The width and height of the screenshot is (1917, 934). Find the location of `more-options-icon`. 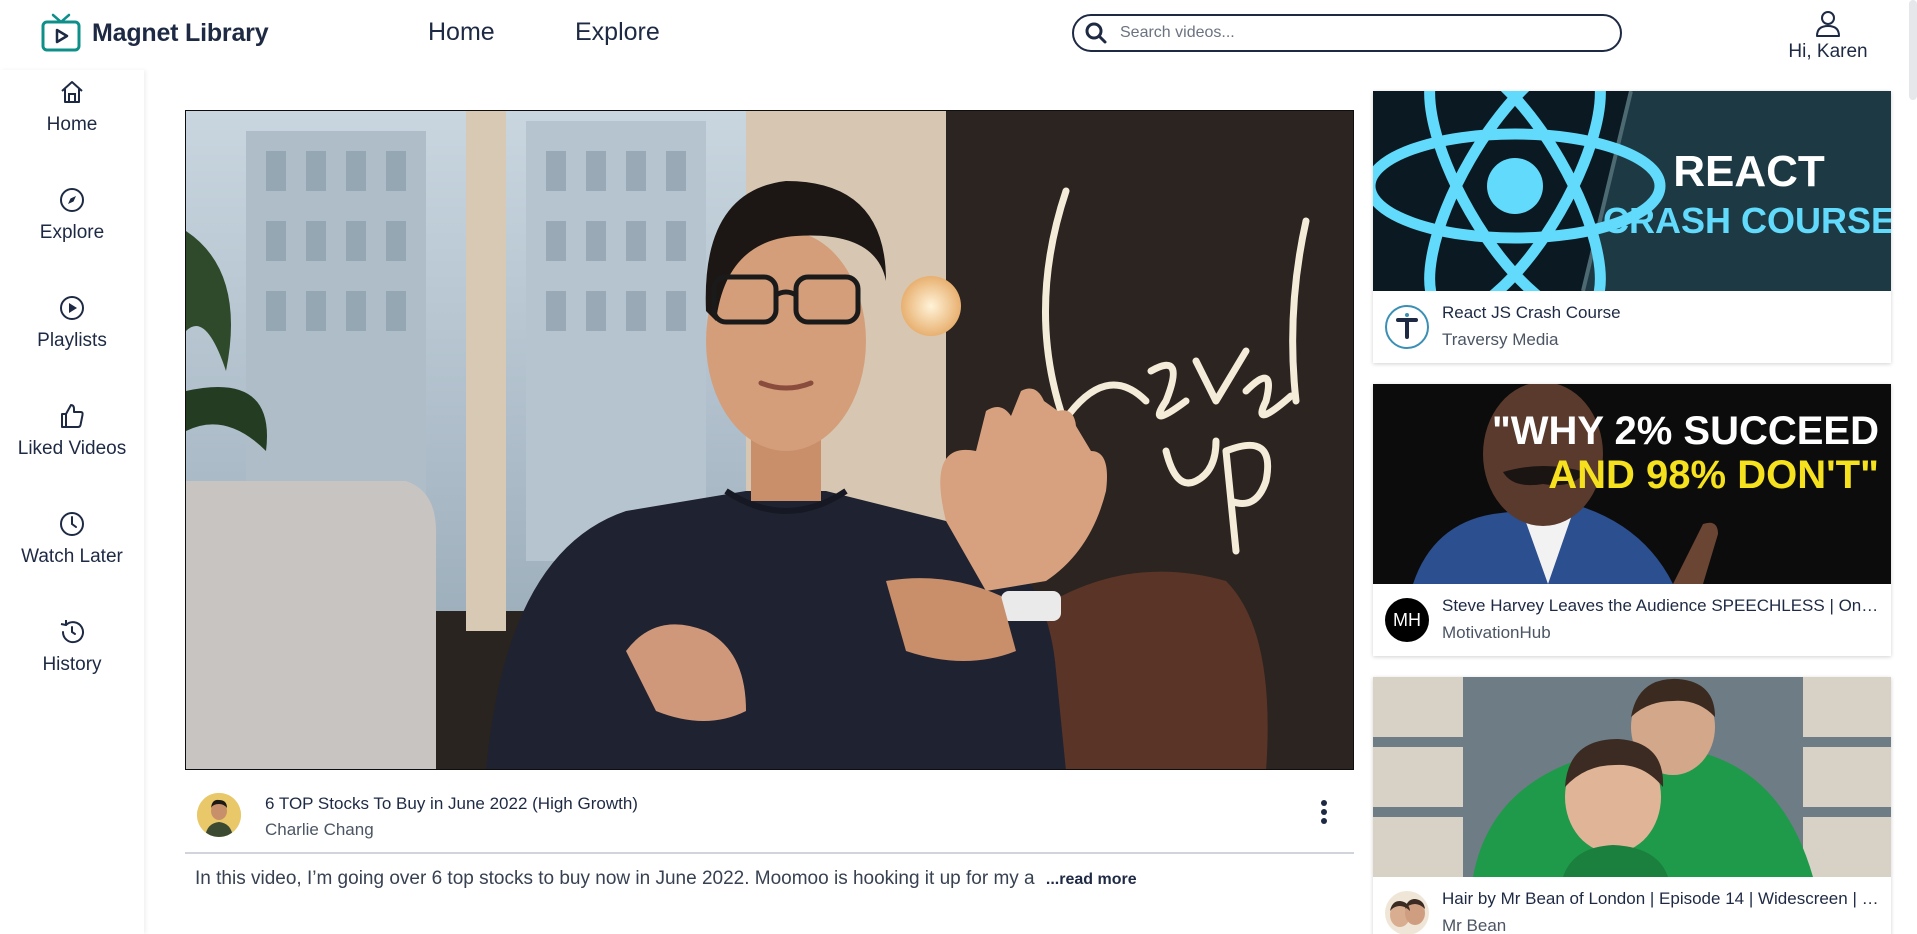

more-options-icon is located at coordinates (1324, 812).